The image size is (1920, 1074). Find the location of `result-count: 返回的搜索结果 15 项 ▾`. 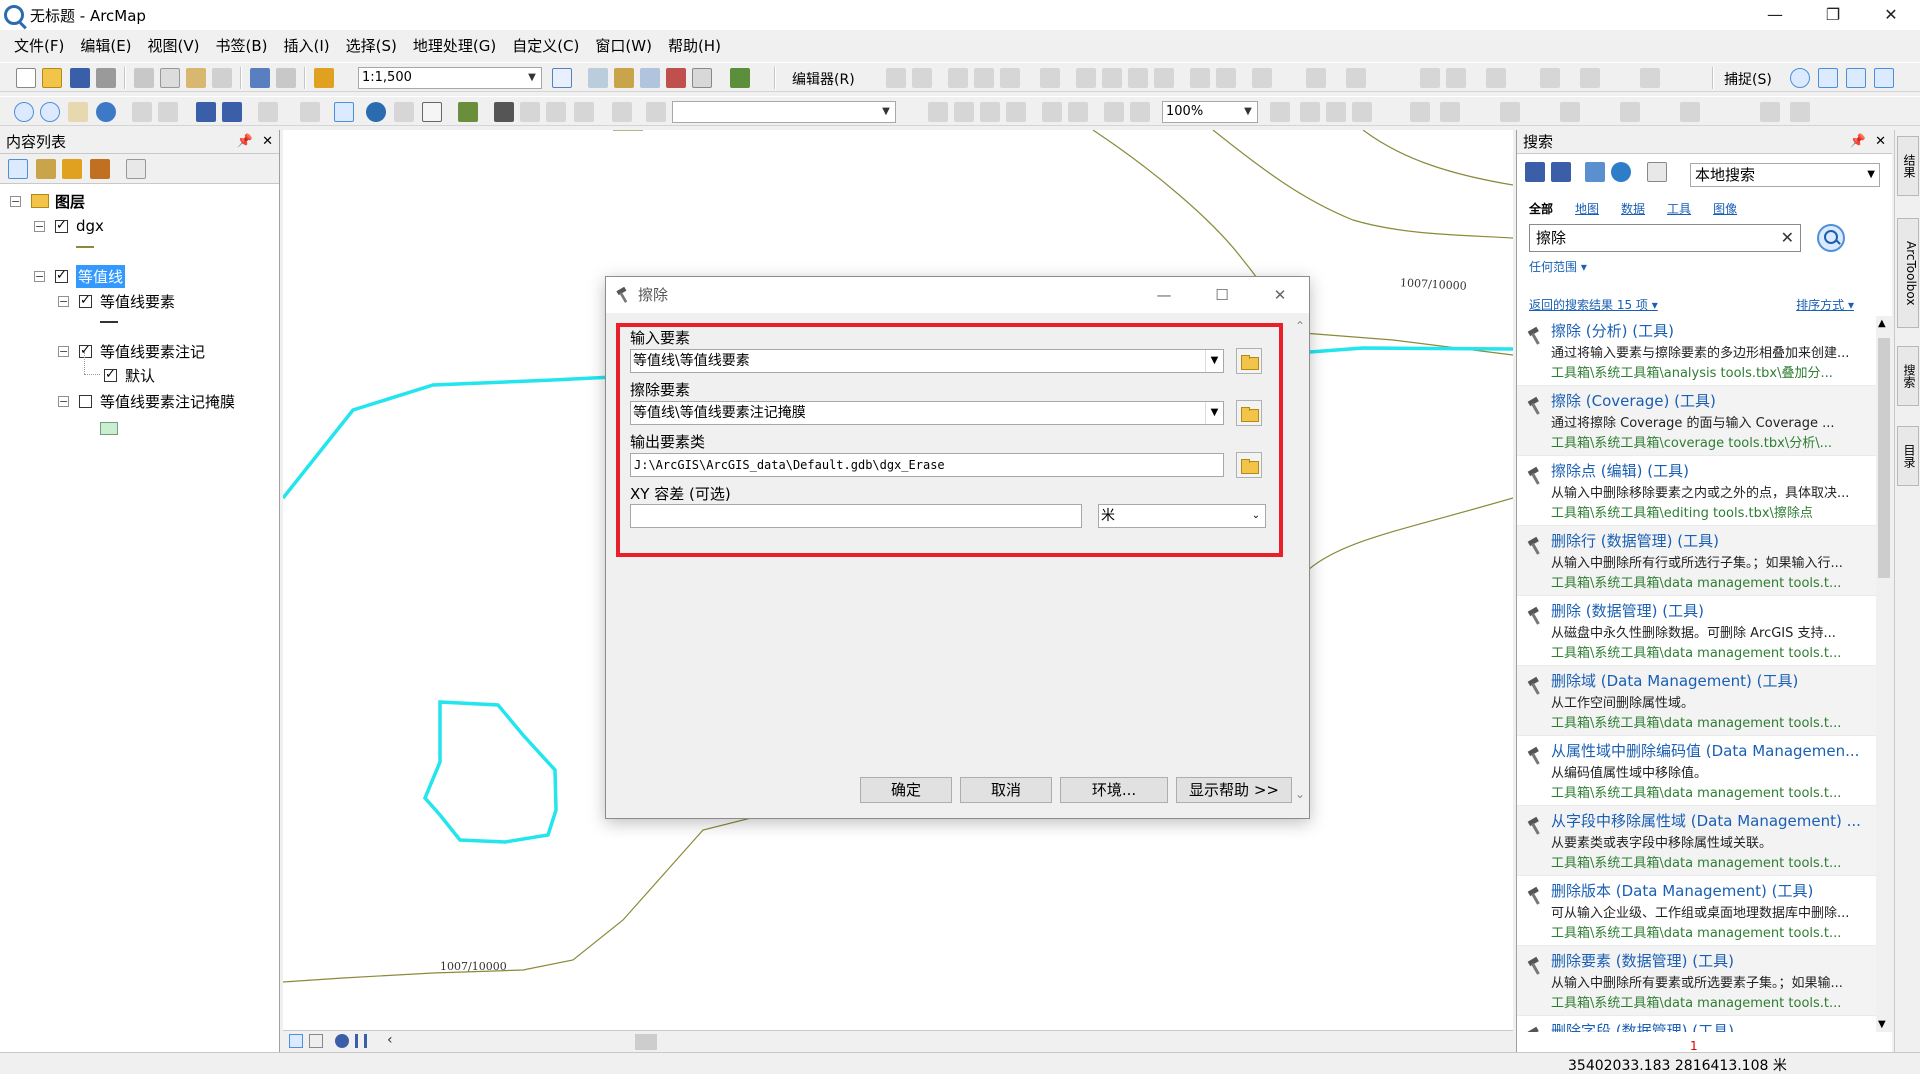

result-count: 返回的搜索结果 15 项 ▾ is located at coordinates (1593, 304).